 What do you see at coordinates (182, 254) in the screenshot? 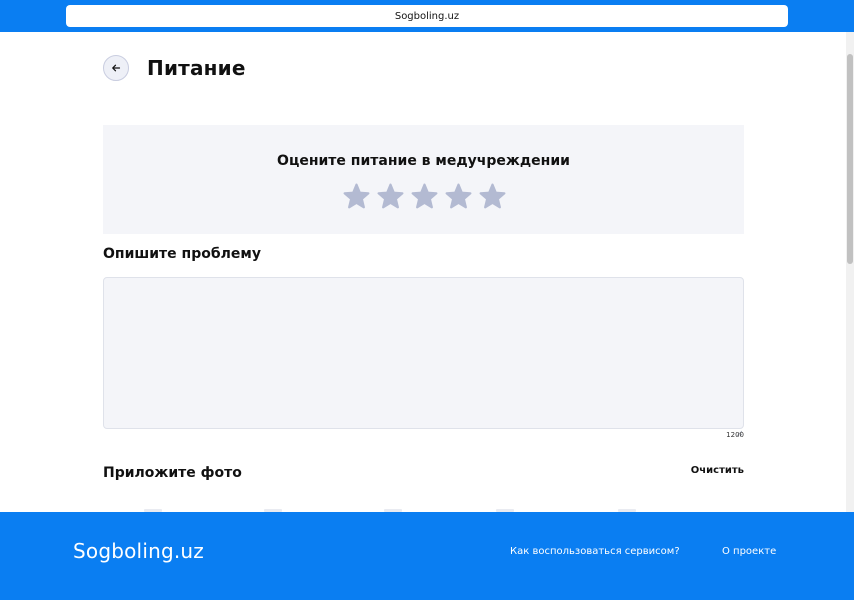
I see `describe-problem-label: Опишите проблему` at bounding box center [182, 254].